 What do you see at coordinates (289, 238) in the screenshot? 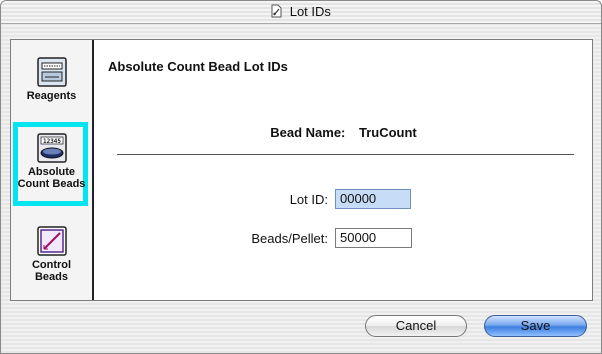
I see `beads-per-pellet-label: Beads/Pellet:` at bounding box center [289, 238].